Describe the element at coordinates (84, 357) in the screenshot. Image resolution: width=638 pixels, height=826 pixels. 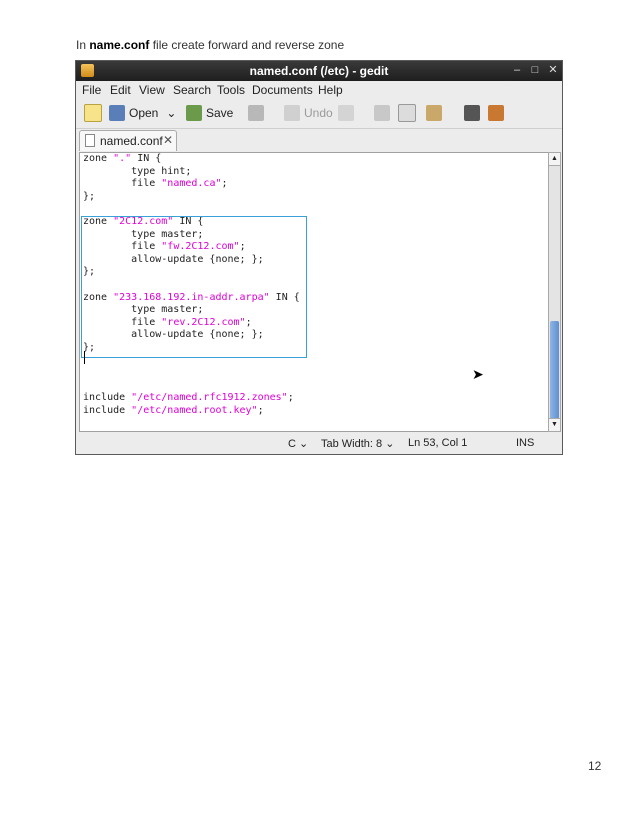
I see `text-cursor` at that location.